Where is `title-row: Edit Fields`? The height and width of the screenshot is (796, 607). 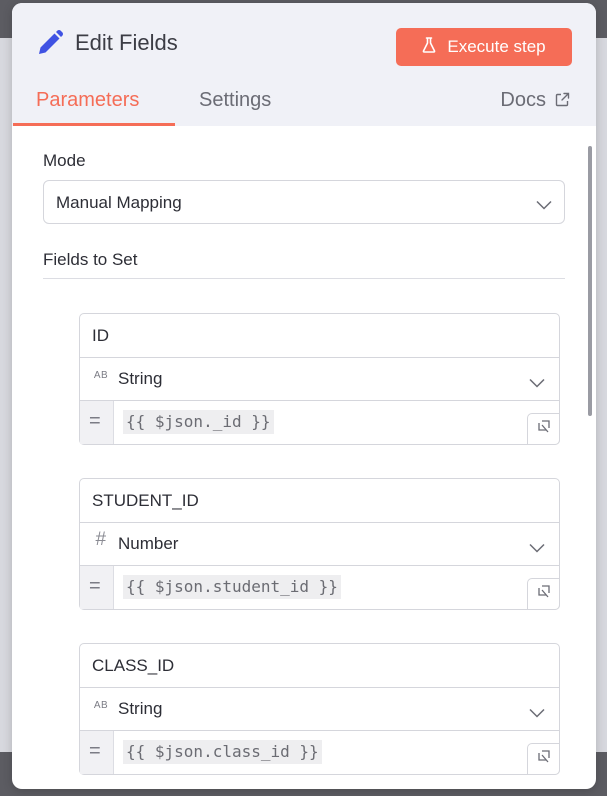 title-row: Edit Fields is located at coordinates (107, 43).